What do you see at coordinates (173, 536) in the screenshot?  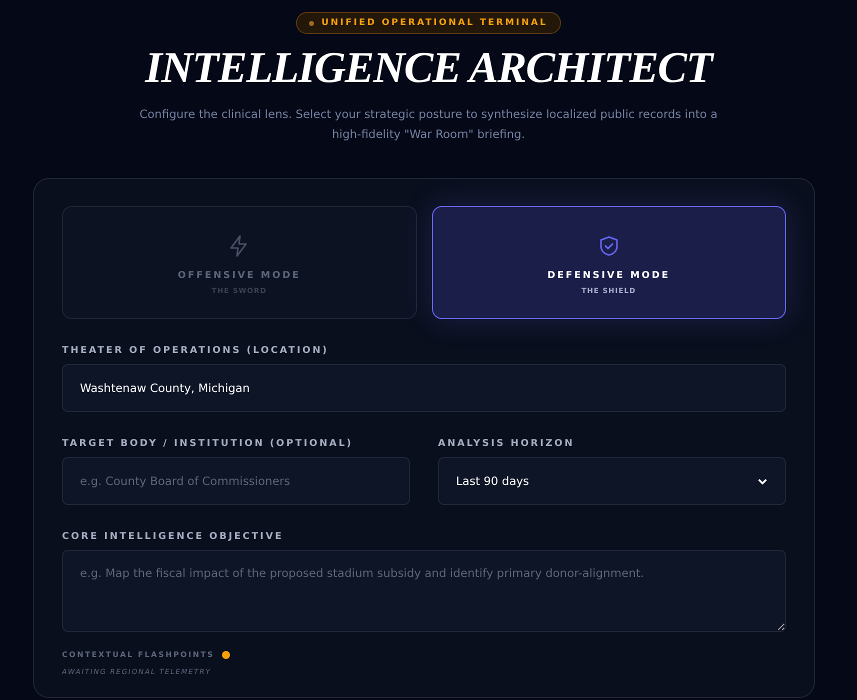 I see `field-label: CORE INTELLIGENCE OBJECTIVE` at bounding box center [173, 536].